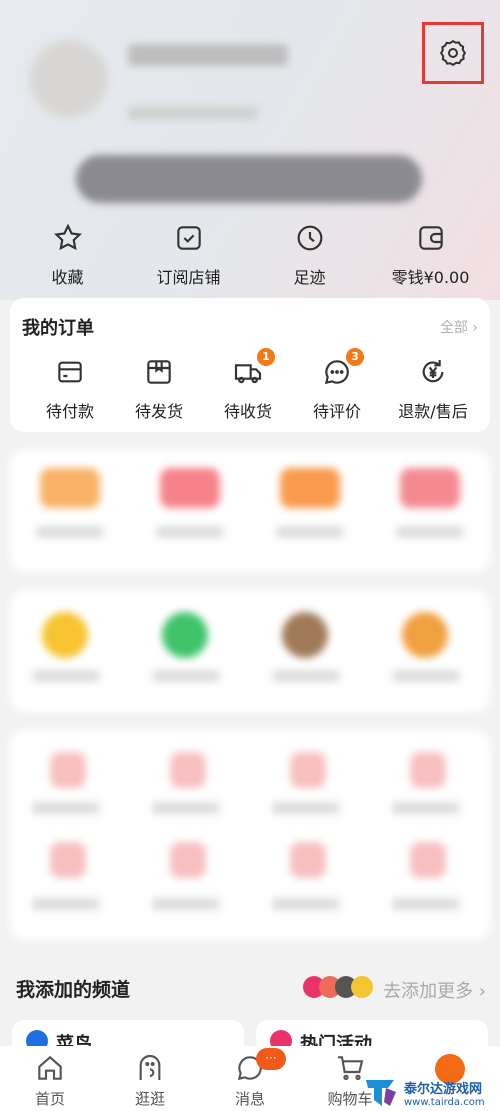 This screenshot has height=1111, width=500. Describe the element at coordinates (69, 79) in the screenshot. I see `avatar` at that location.